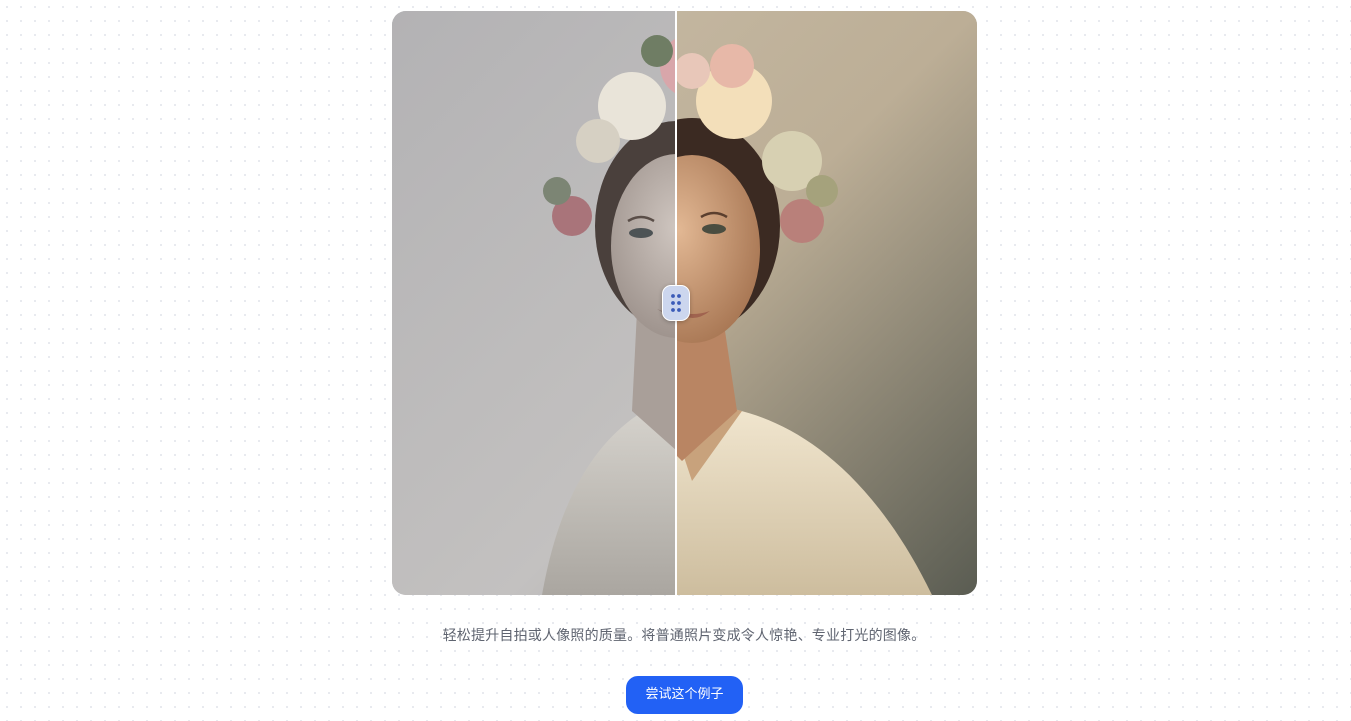  What do you see at coordinates (684, 695) in the screenshot?
I see `try-example-button: 尝试这个例子` at bounding box center [684, 695].